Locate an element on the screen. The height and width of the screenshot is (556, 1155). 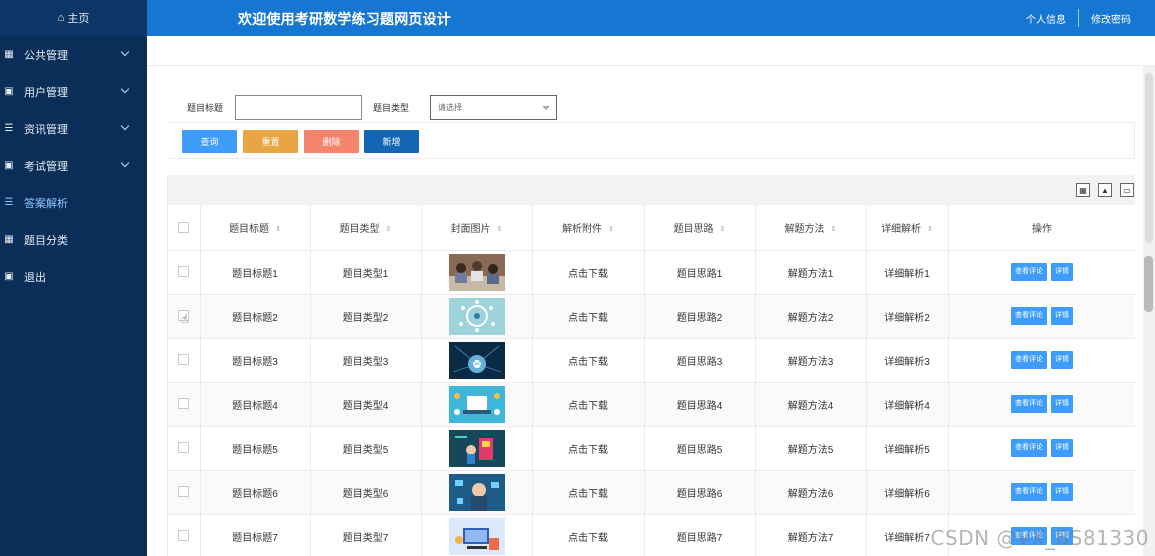
add-button: 新增 is located at coordinates (391, 141).